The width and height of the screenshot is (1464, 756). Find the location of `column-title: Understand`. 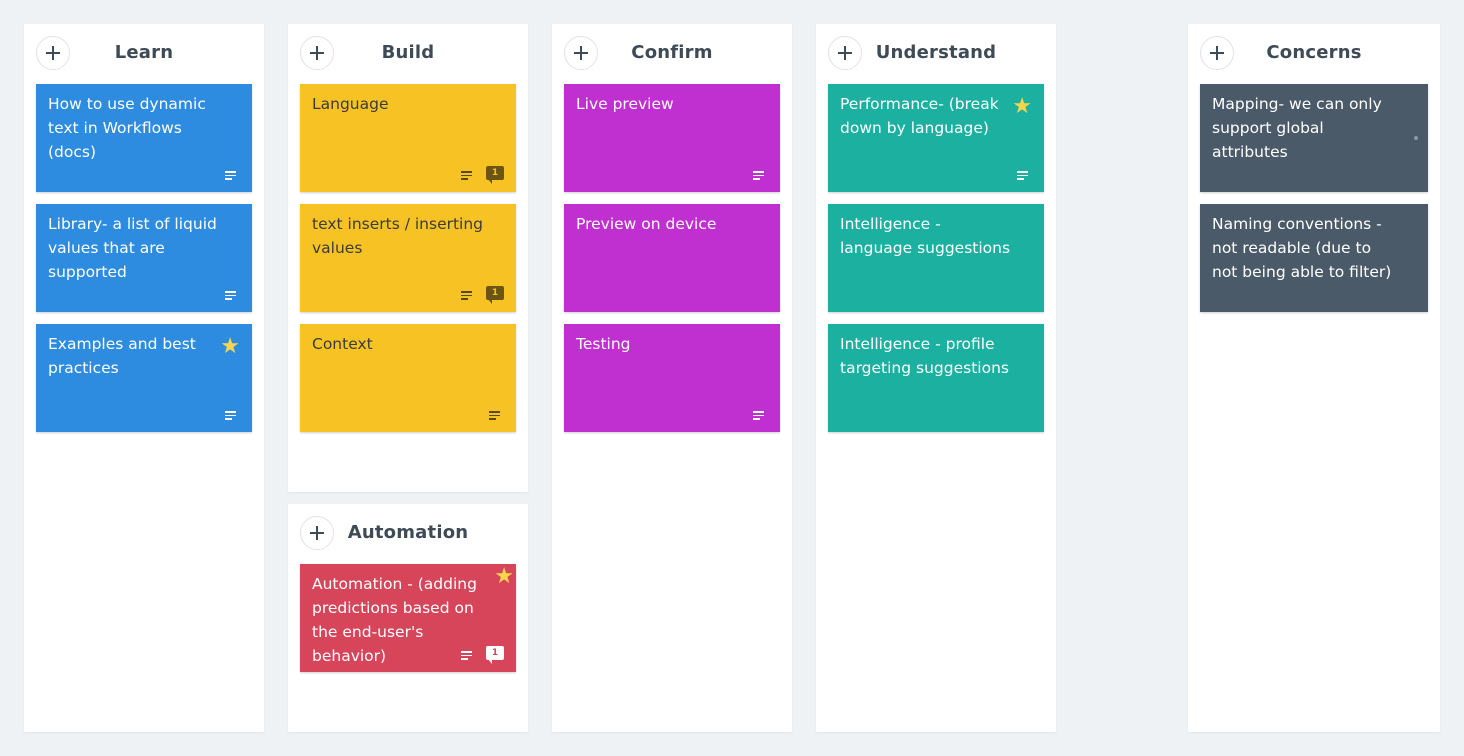

column-title: Understand is located at coordinates (936, 52).